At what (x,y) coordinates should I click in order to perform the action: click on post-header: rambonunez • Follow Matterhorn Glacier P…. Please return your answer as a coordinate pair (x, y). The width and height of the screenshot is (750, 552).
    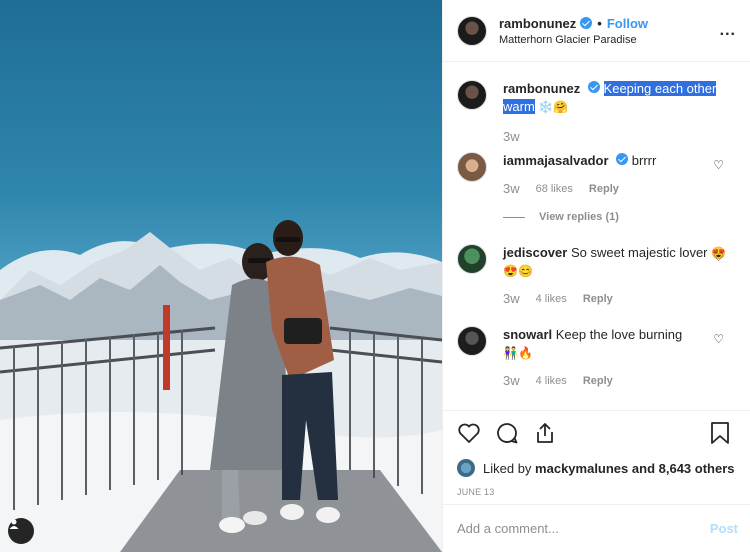
    Looking at the image, I should click on (596, 31).